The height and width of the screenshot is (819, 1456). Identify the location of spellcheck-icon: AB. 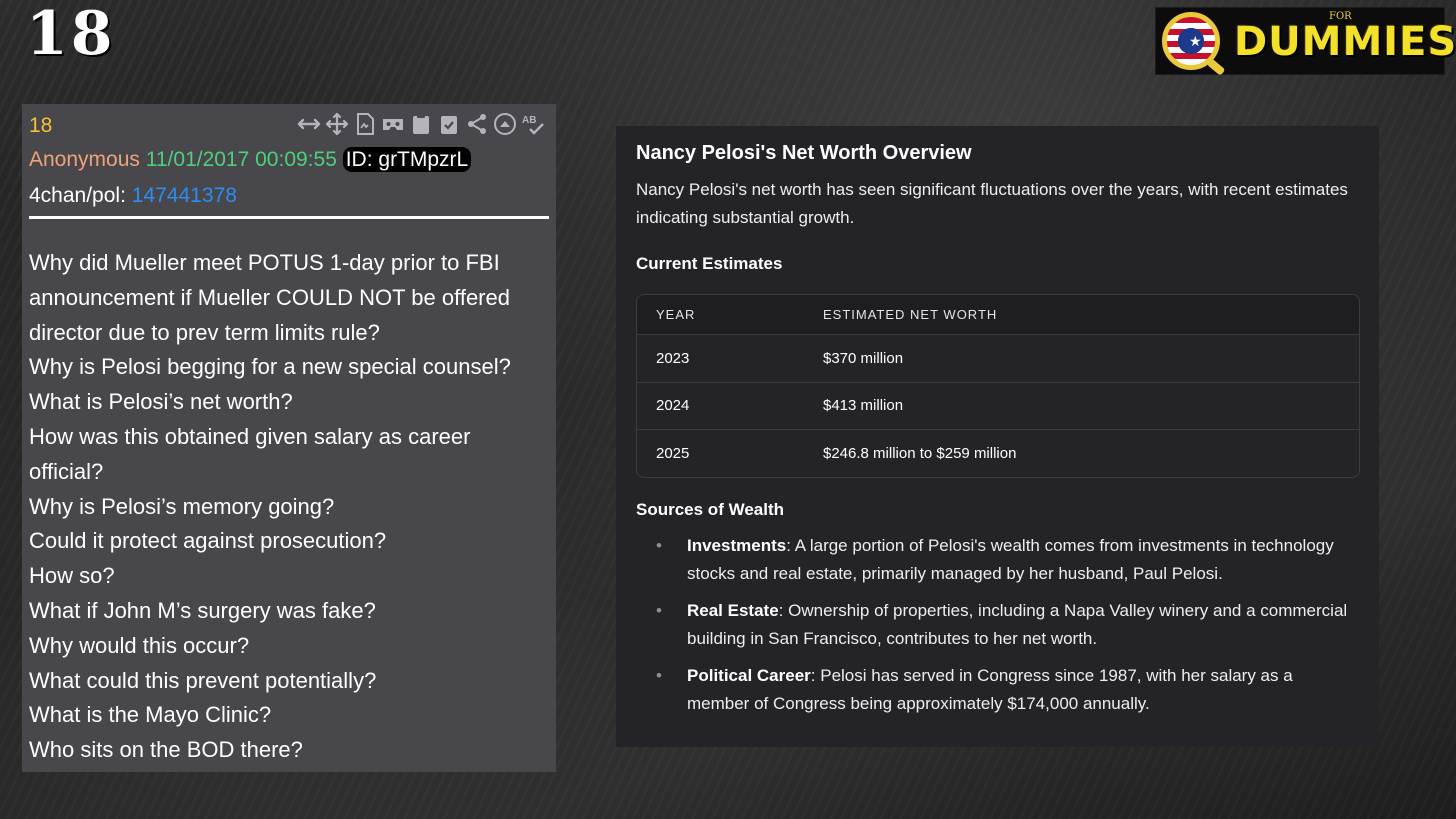
(533, 124).